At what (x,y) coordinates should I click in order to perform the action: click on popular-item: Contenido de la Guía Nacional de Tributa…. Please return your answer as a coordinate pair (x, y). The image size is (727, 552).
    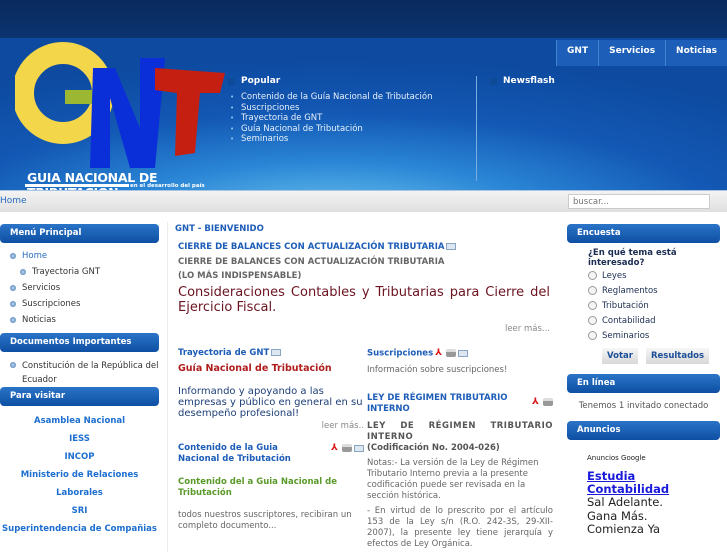
    Looking at the image, I should click on (330, 97).